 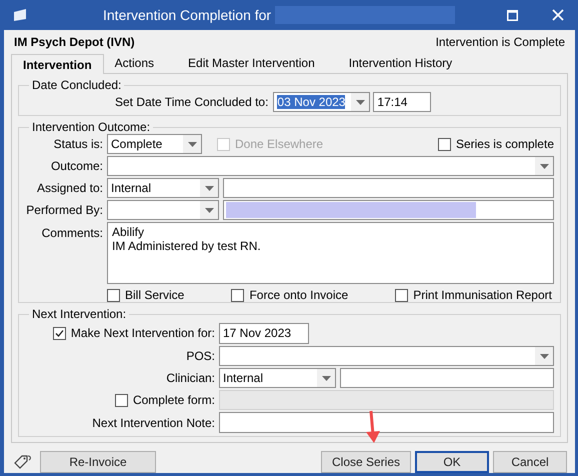 What do you see at coordinates (153, 423) in the screenshot?
I see `field-label: Next Intervention Note:` at bounding box center [153, 423].